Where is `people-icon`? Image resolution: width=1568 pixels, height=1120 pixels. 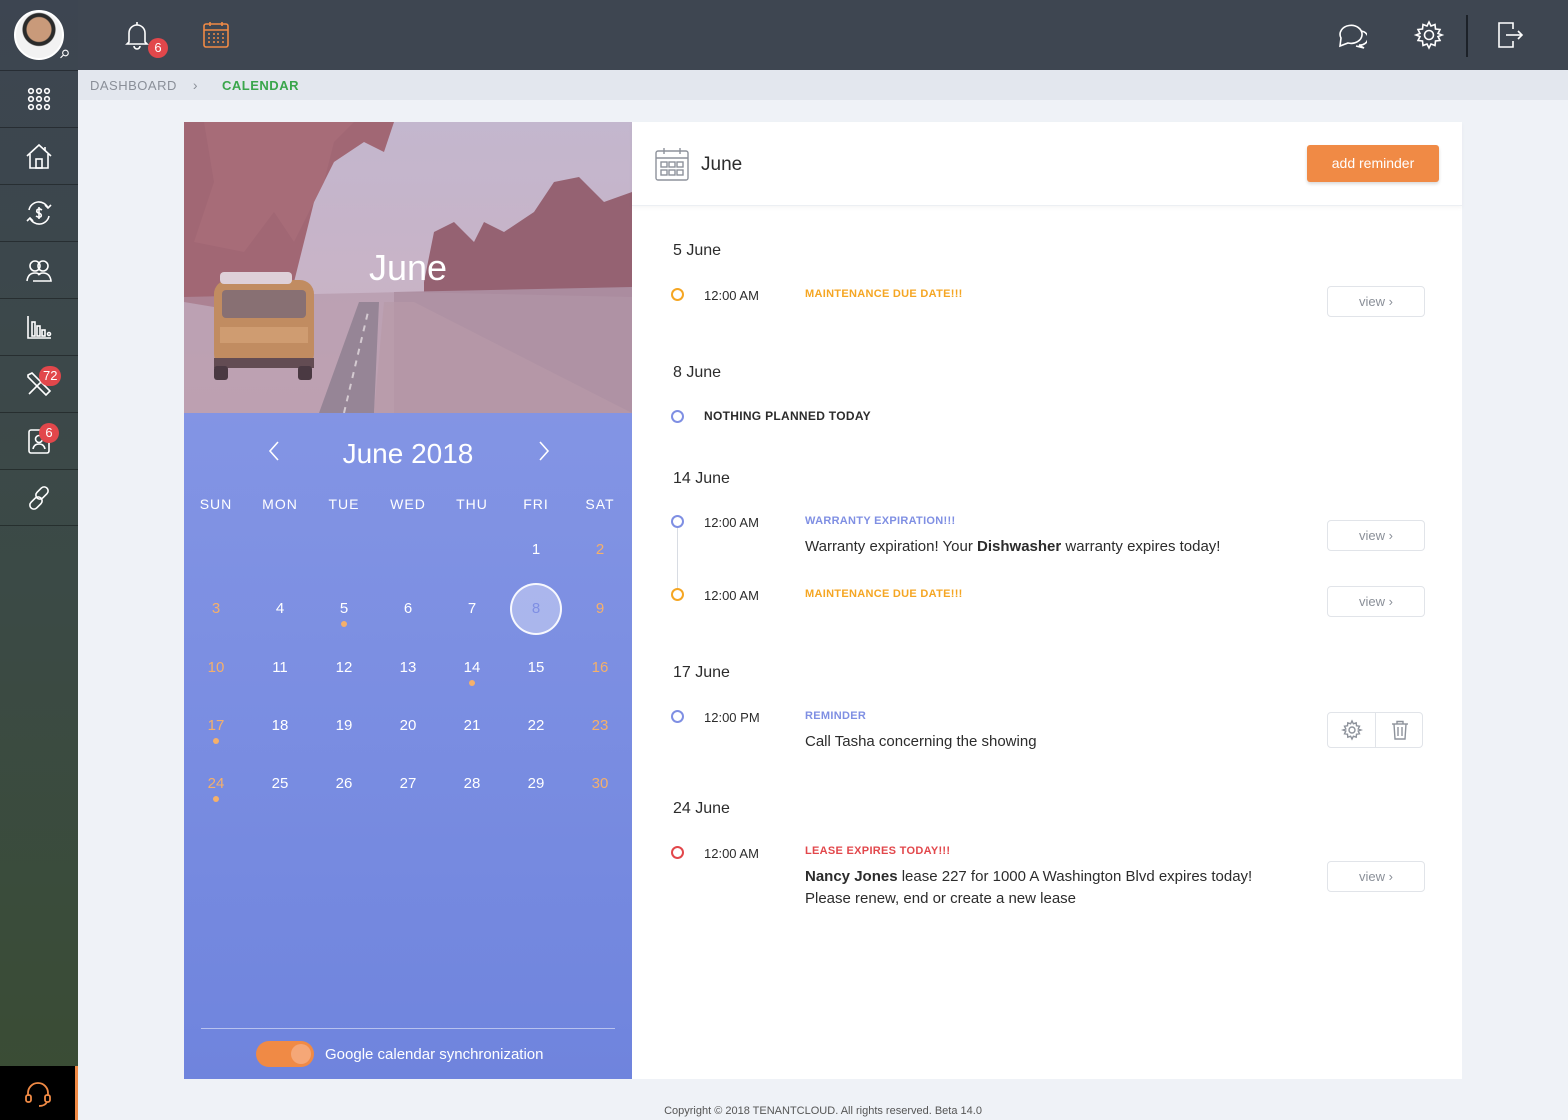 people-icon is located at coordinates (39, 271).